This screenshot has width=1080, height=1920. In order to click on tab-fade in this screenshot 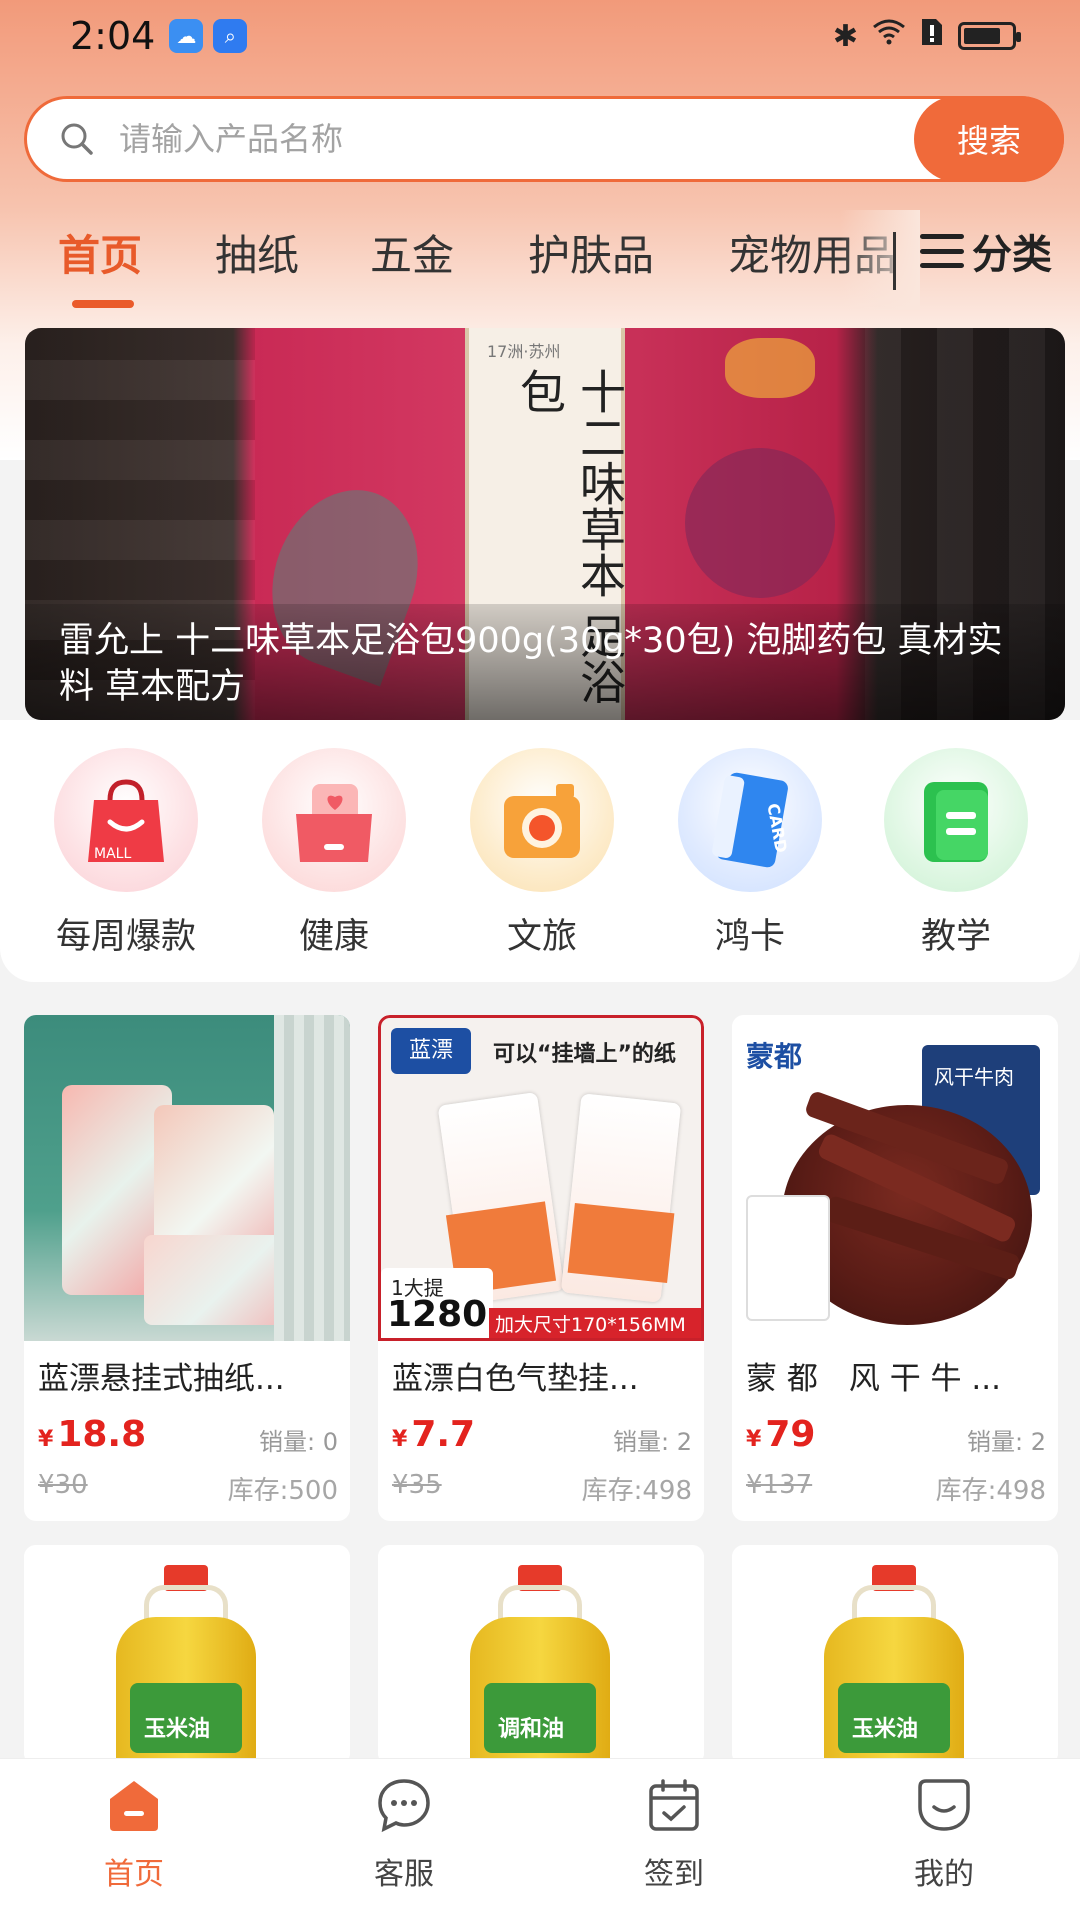, I will do `click(880, 260)`.